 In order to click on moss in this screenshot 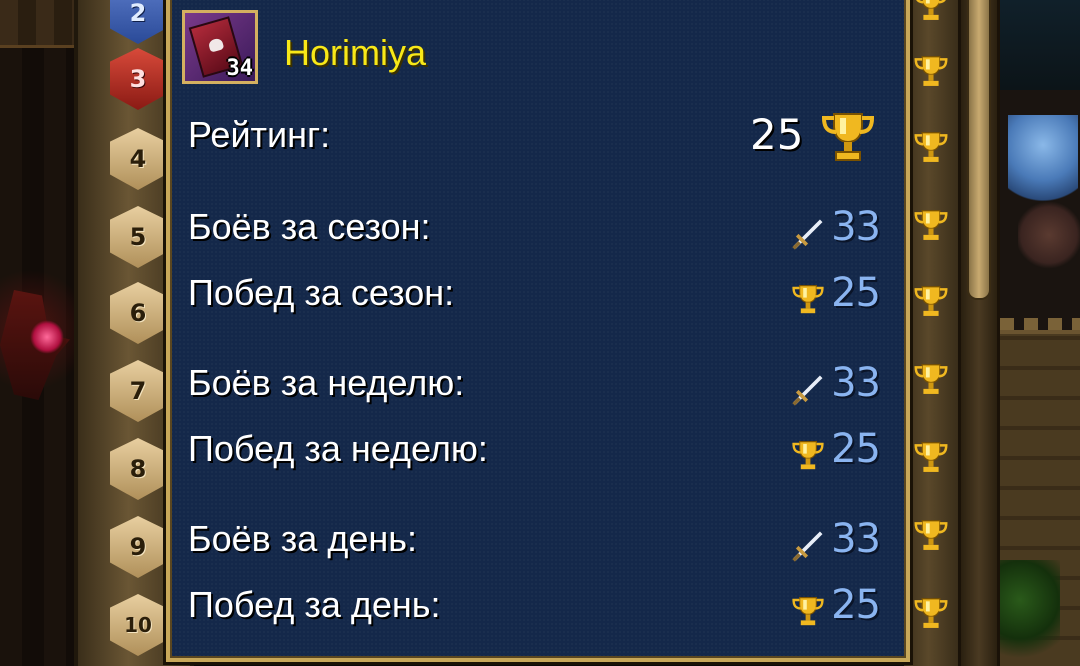, I will do `click(1030, 613)`.